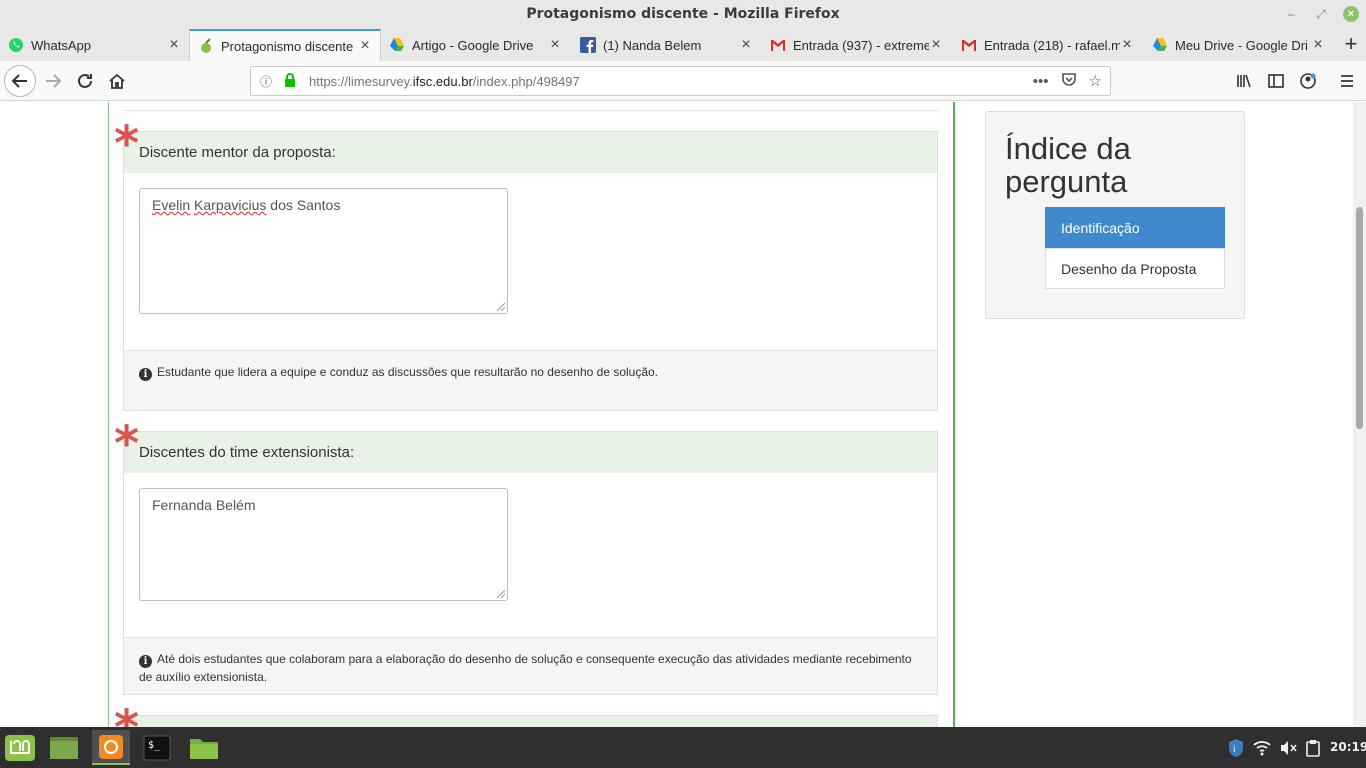 The height and width of the screenshot is (768, 1366). What do you see at coordinates (204, 505) in the screenshot?
I see `answer-text: Fernanda Belém` at bounding box center [204, 505].